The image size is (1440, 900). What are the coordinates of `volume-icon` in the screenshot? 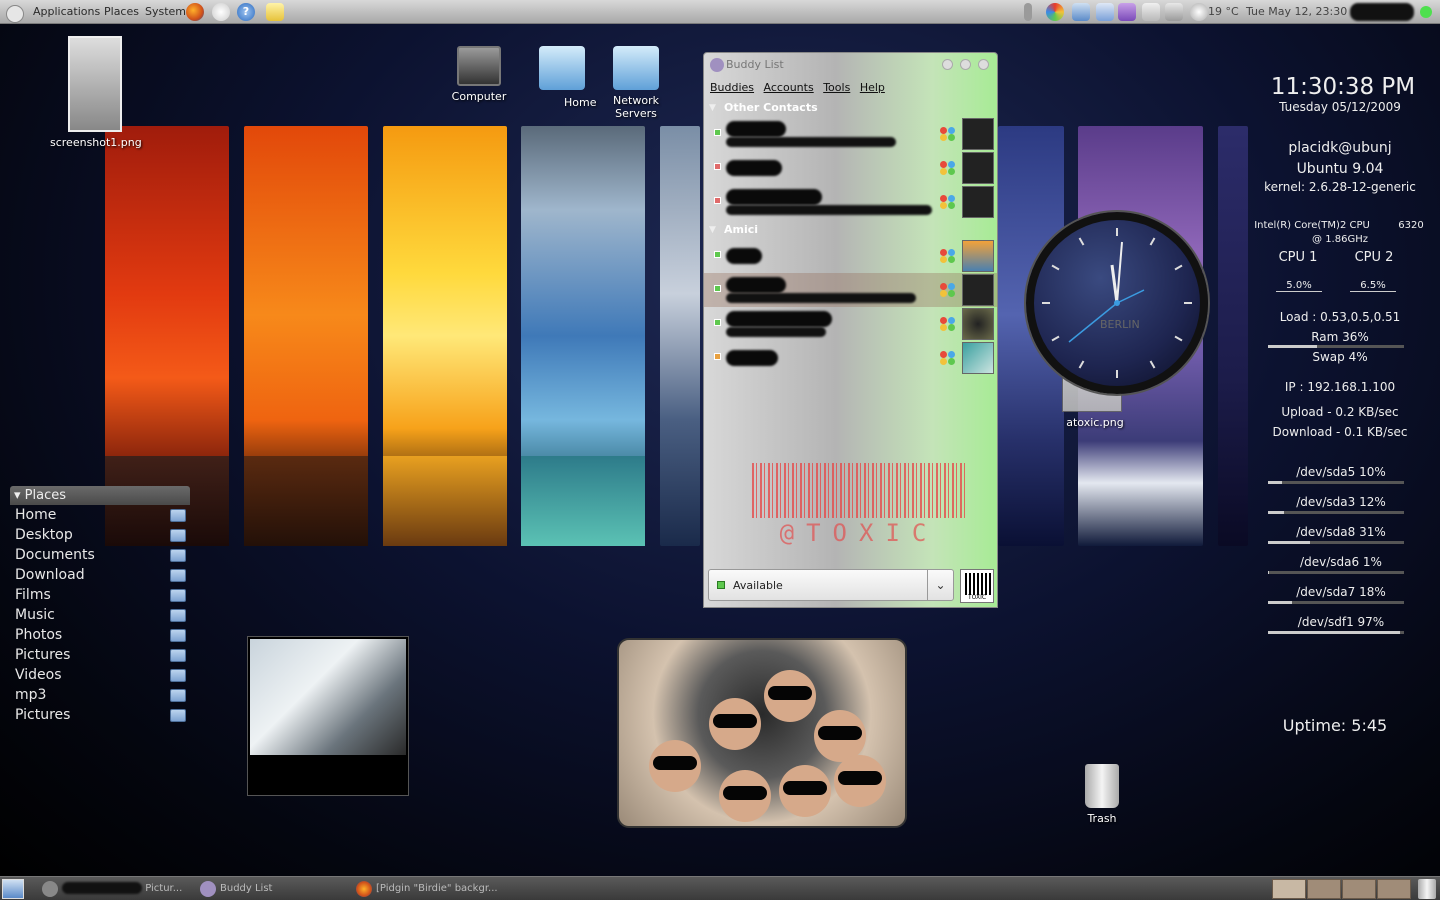 It's located at (1174, 12).